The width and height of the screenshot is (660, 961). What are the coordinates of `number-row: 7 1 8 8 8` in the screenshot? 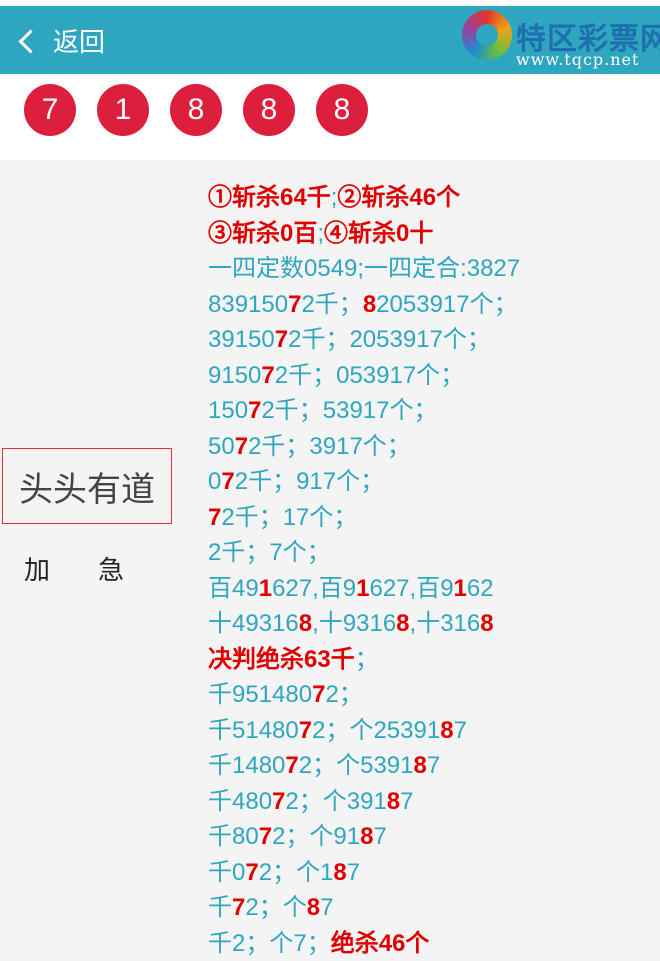 It's located at (330, 117).